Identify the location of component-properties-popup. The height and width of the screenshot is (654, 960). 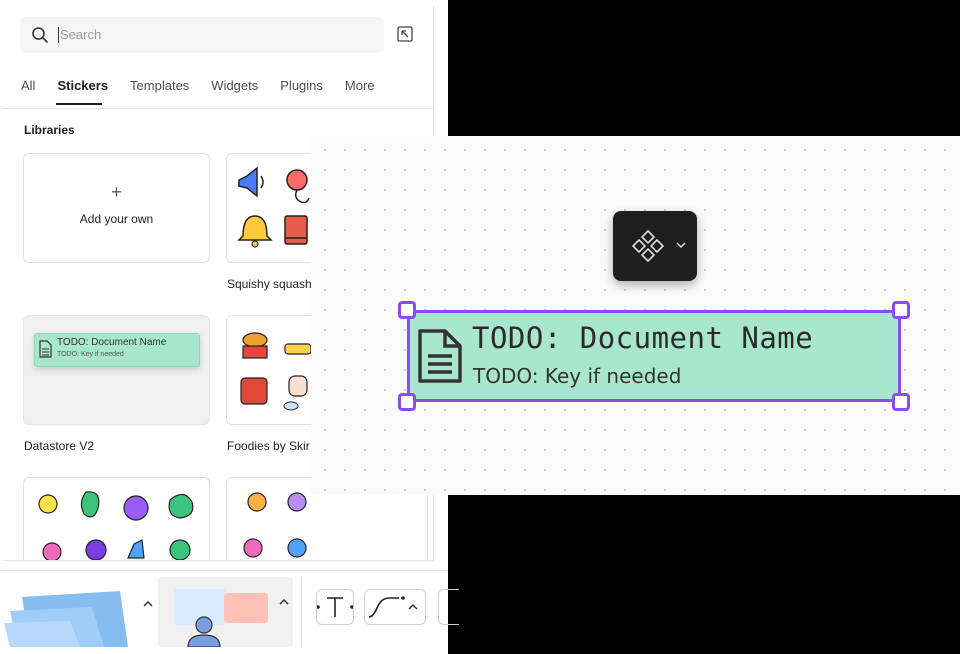
(655, 246).